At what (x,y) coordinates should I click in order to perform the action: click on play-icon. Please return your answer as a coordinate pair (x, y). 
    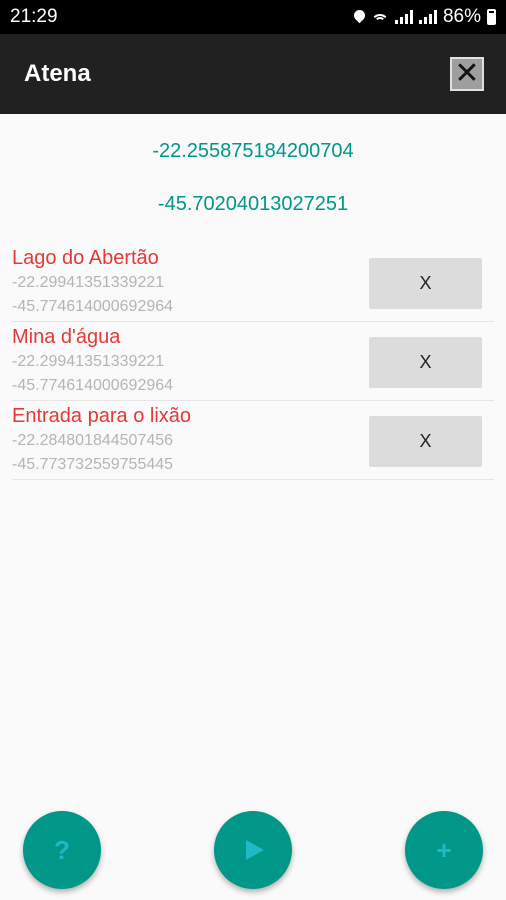
    Looking at the image, I should click on (255, 850).